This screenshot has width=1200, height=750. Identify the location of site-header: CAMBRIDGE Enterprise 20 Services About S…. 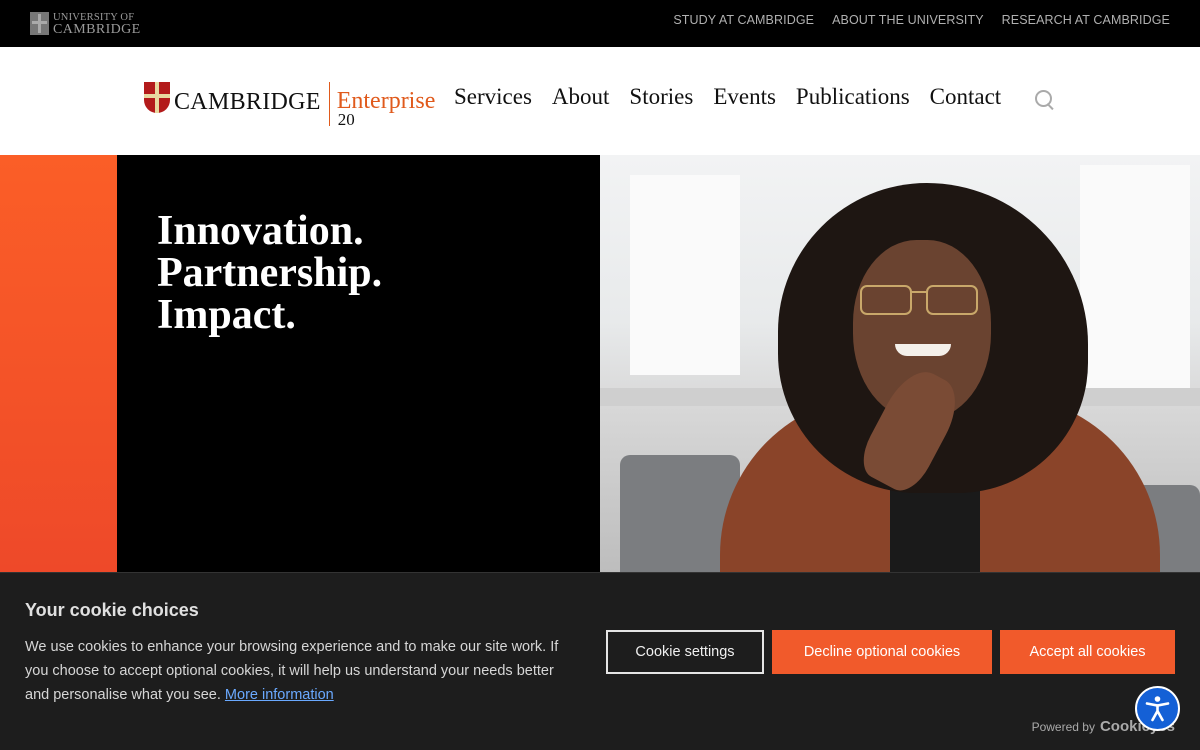
(600, 101).